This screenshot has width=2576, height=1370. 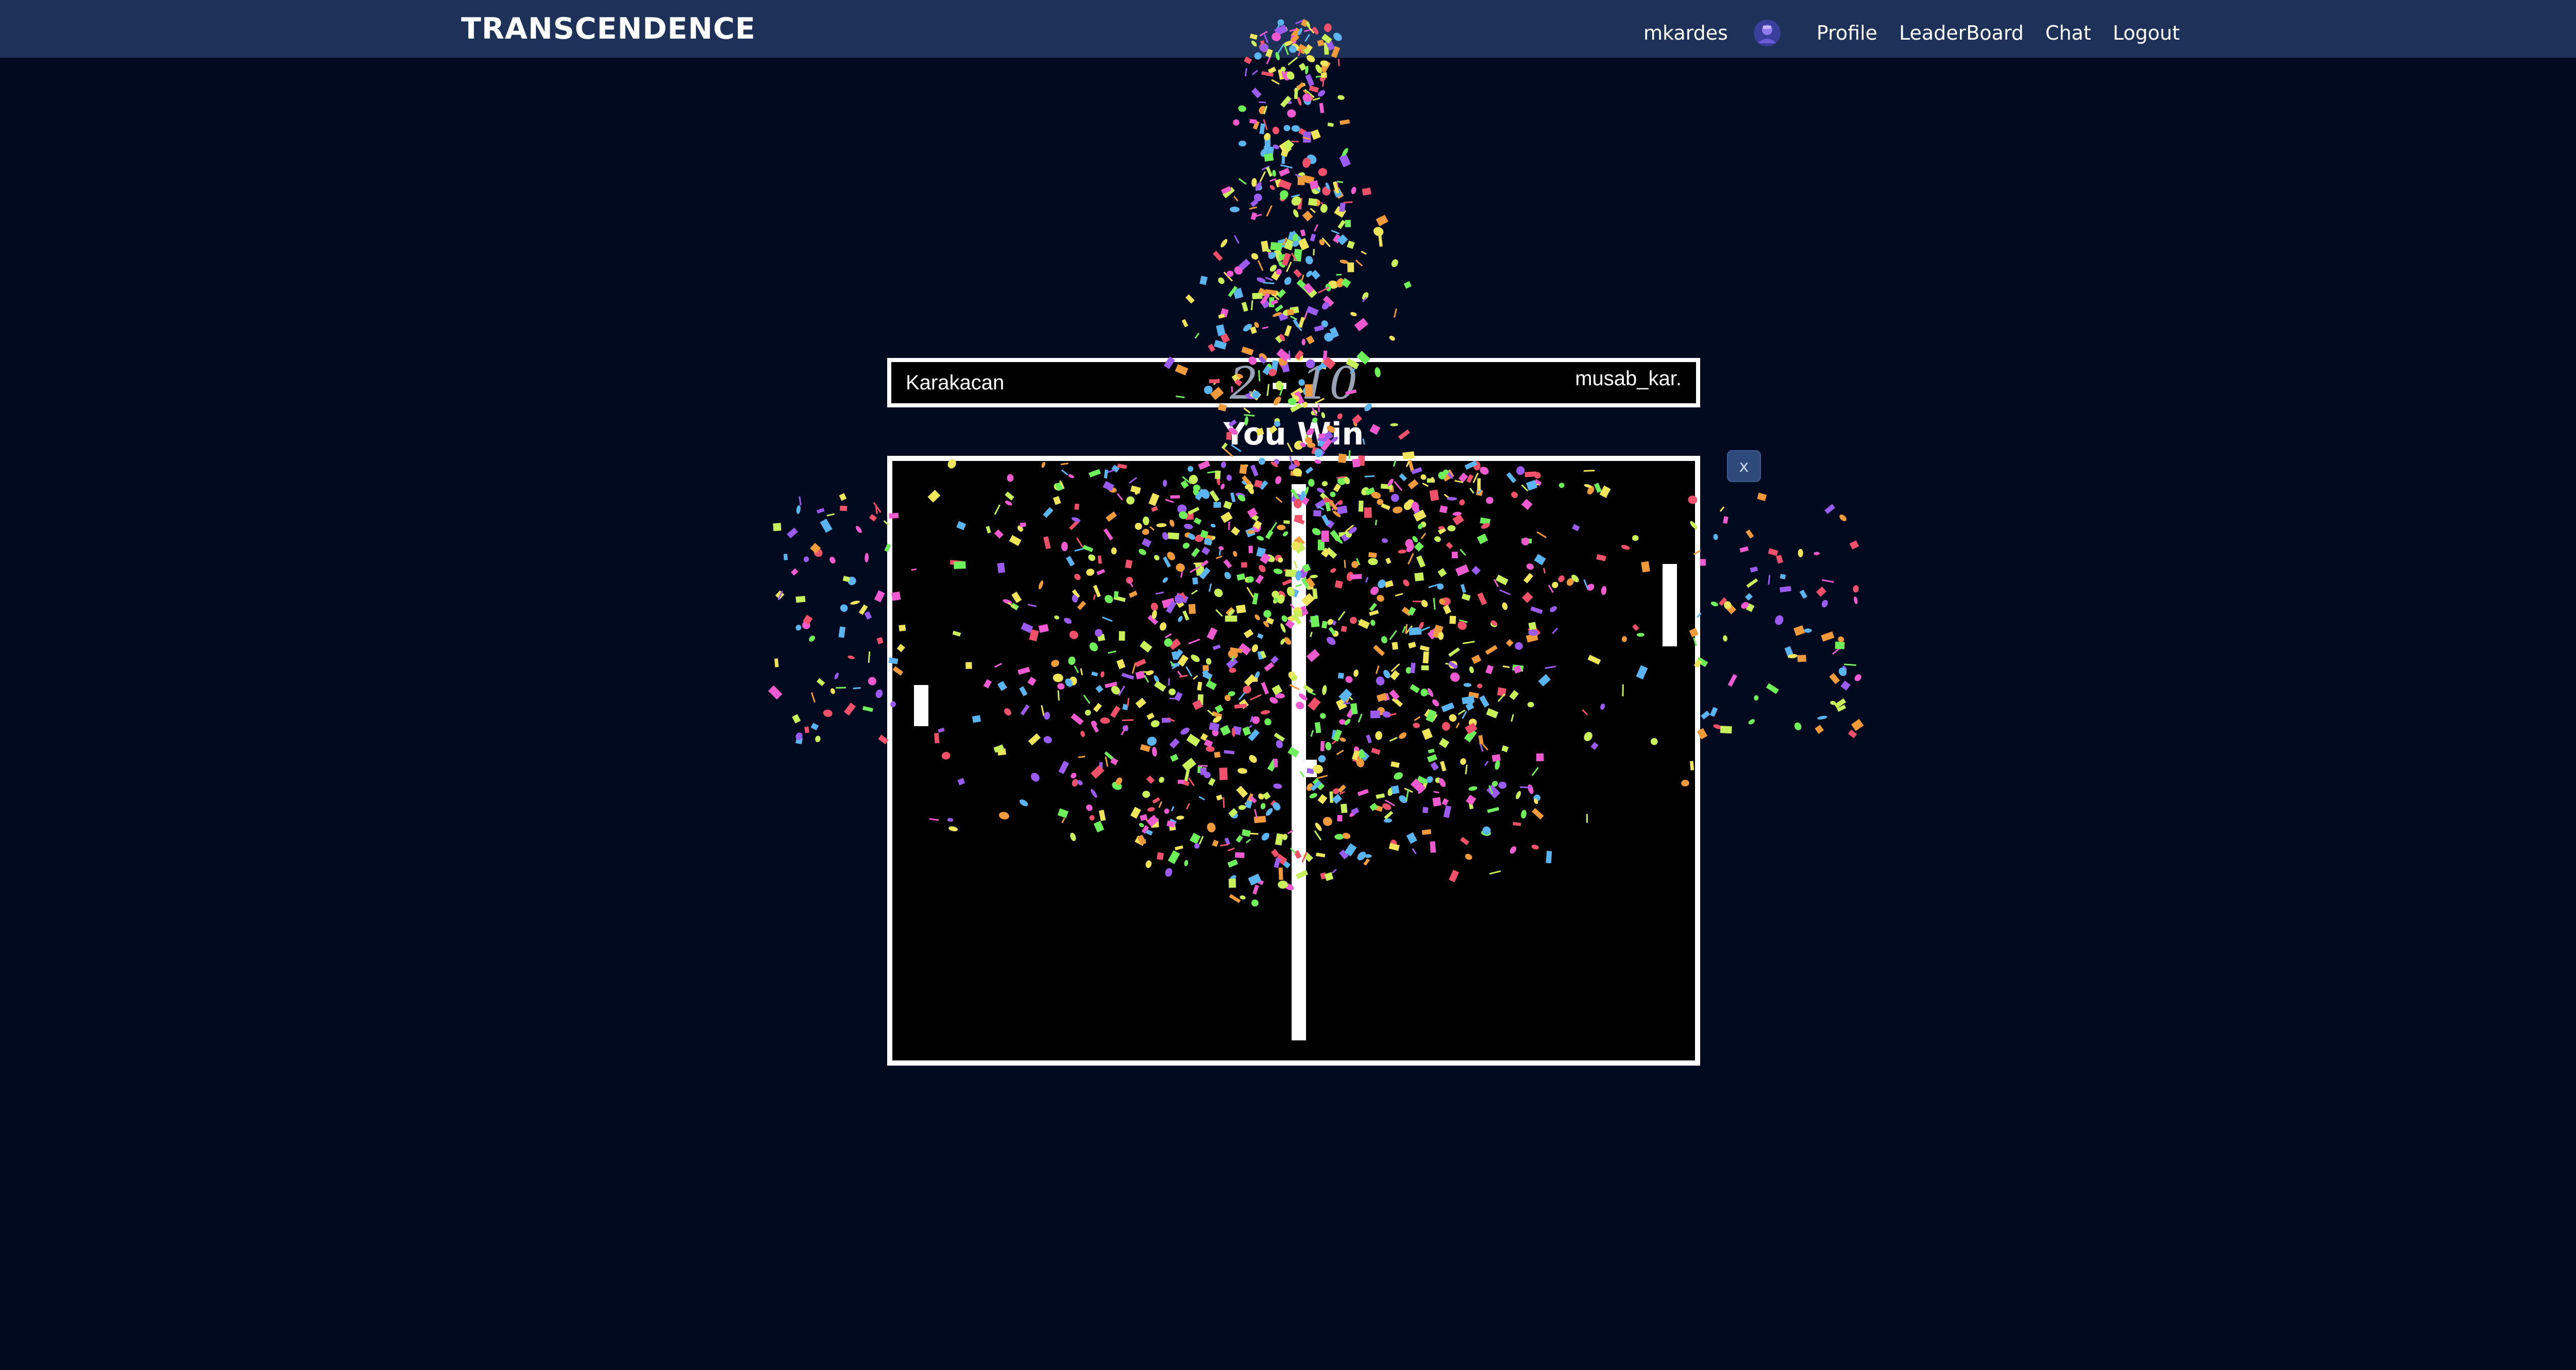 I want to click on nav-link-logout: Logout, so click(x=2146, y=33).